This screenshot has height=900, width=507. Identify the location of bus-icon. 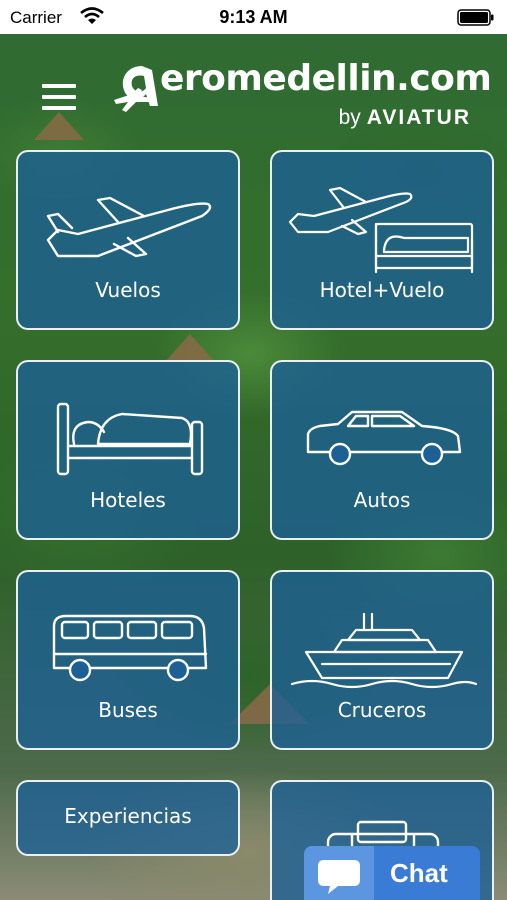
(130, 648).